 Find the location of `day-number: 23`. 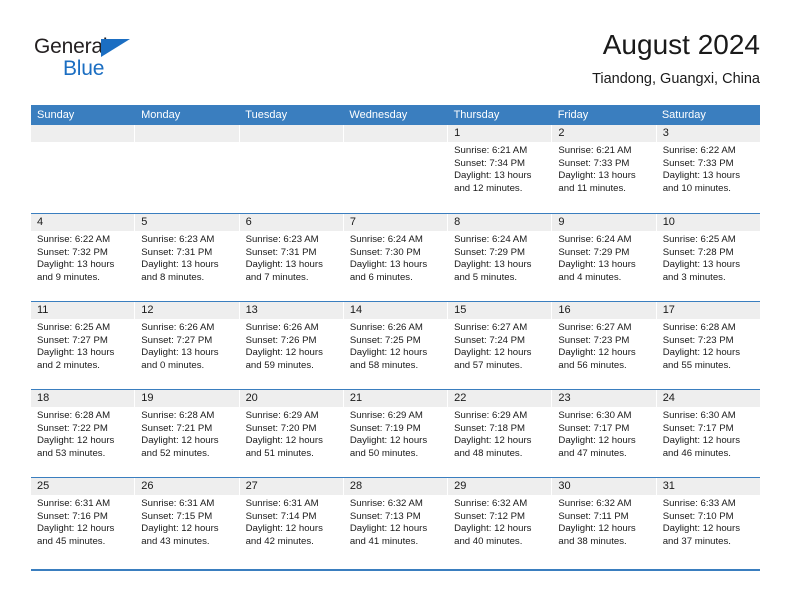

day-number: 23 is located at coordinates (604, 398).